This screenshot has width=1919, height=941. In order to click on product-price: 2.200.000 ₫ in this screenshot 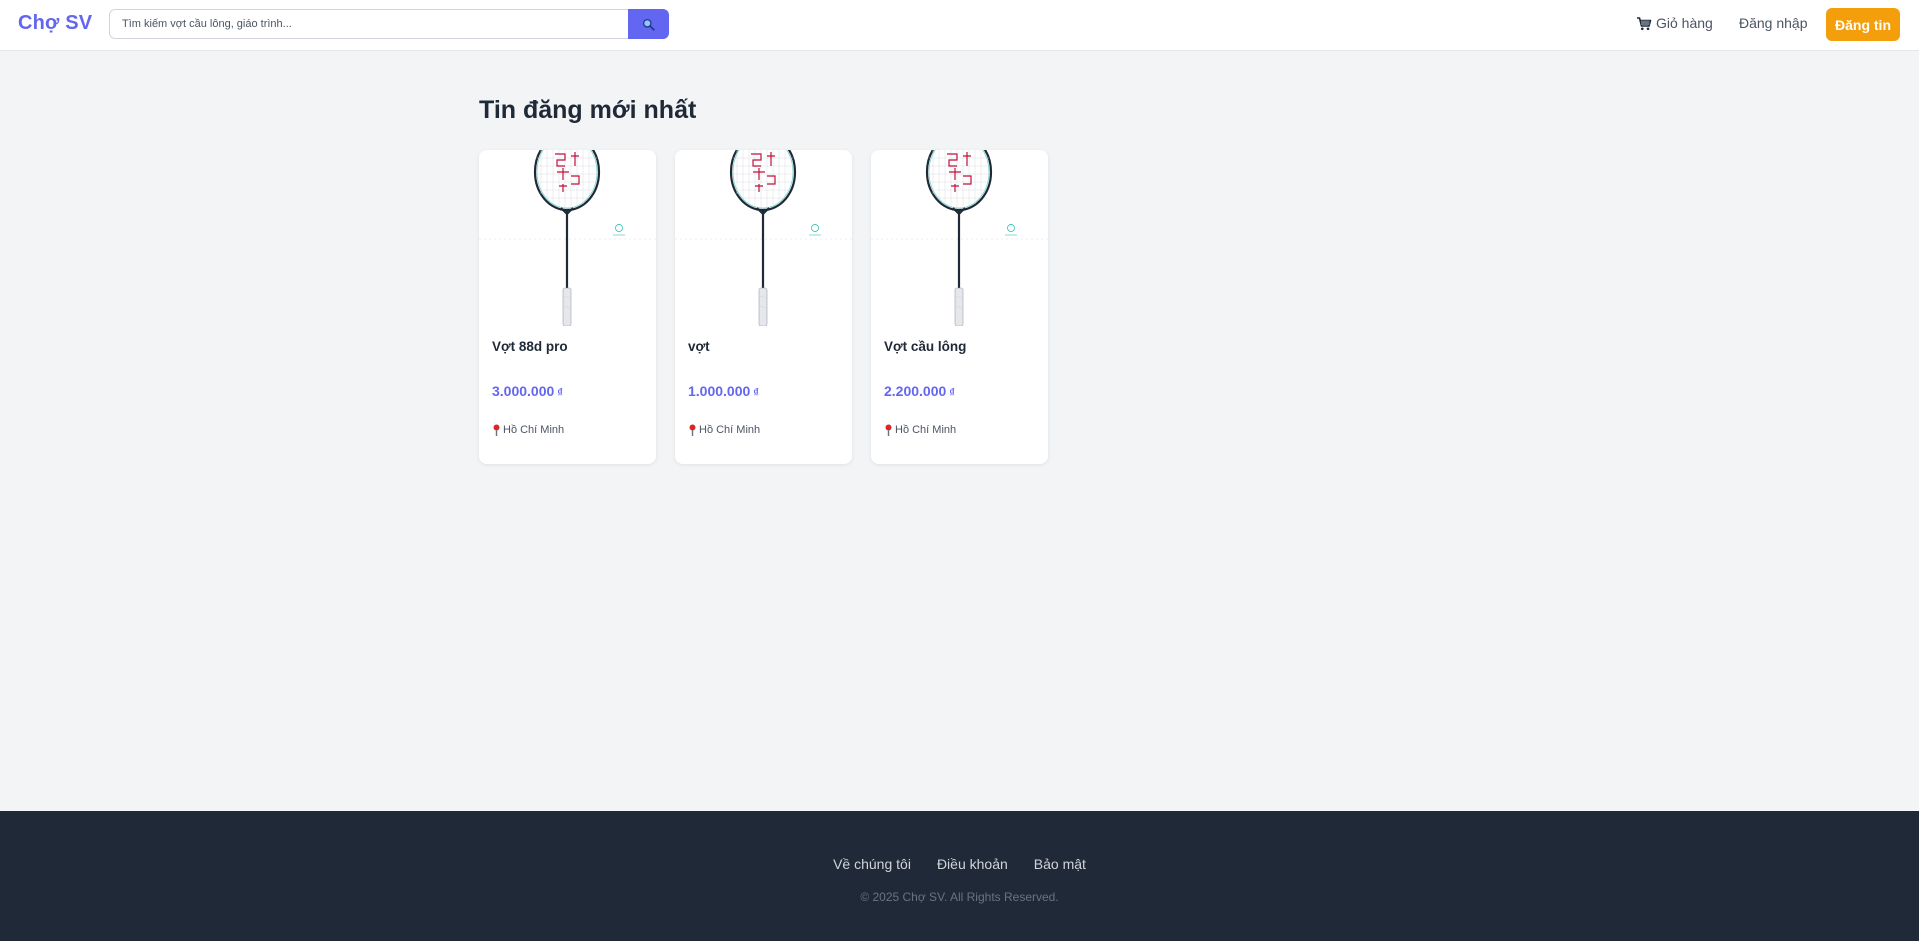, I will do `click(919, 391)`.